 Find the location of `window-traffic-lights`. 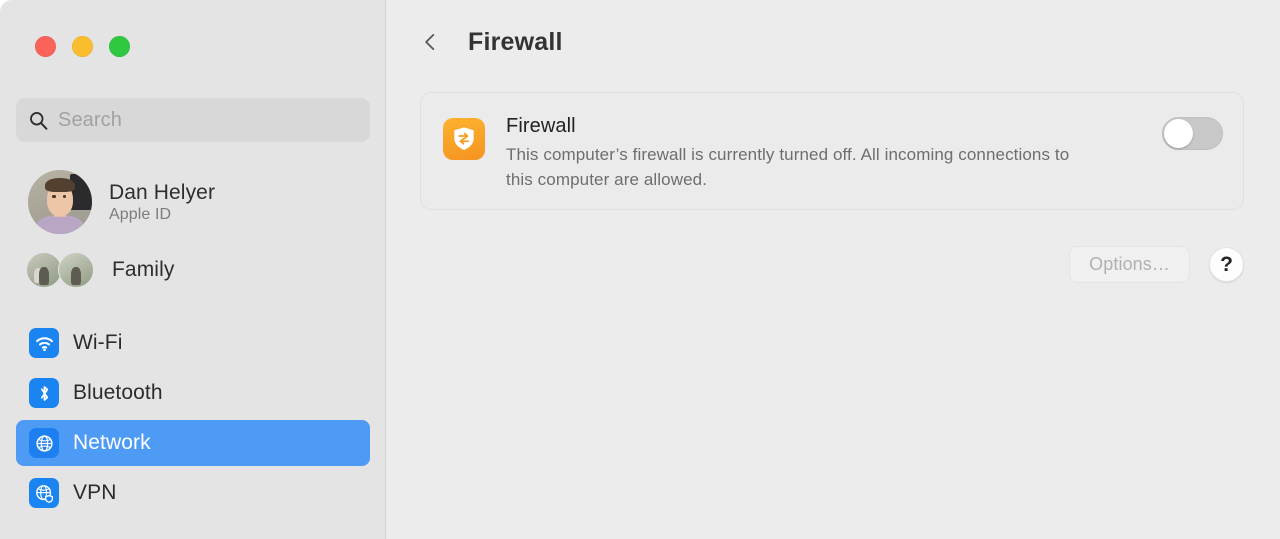

window-traffic-lights is located at coordinates (82, 46).